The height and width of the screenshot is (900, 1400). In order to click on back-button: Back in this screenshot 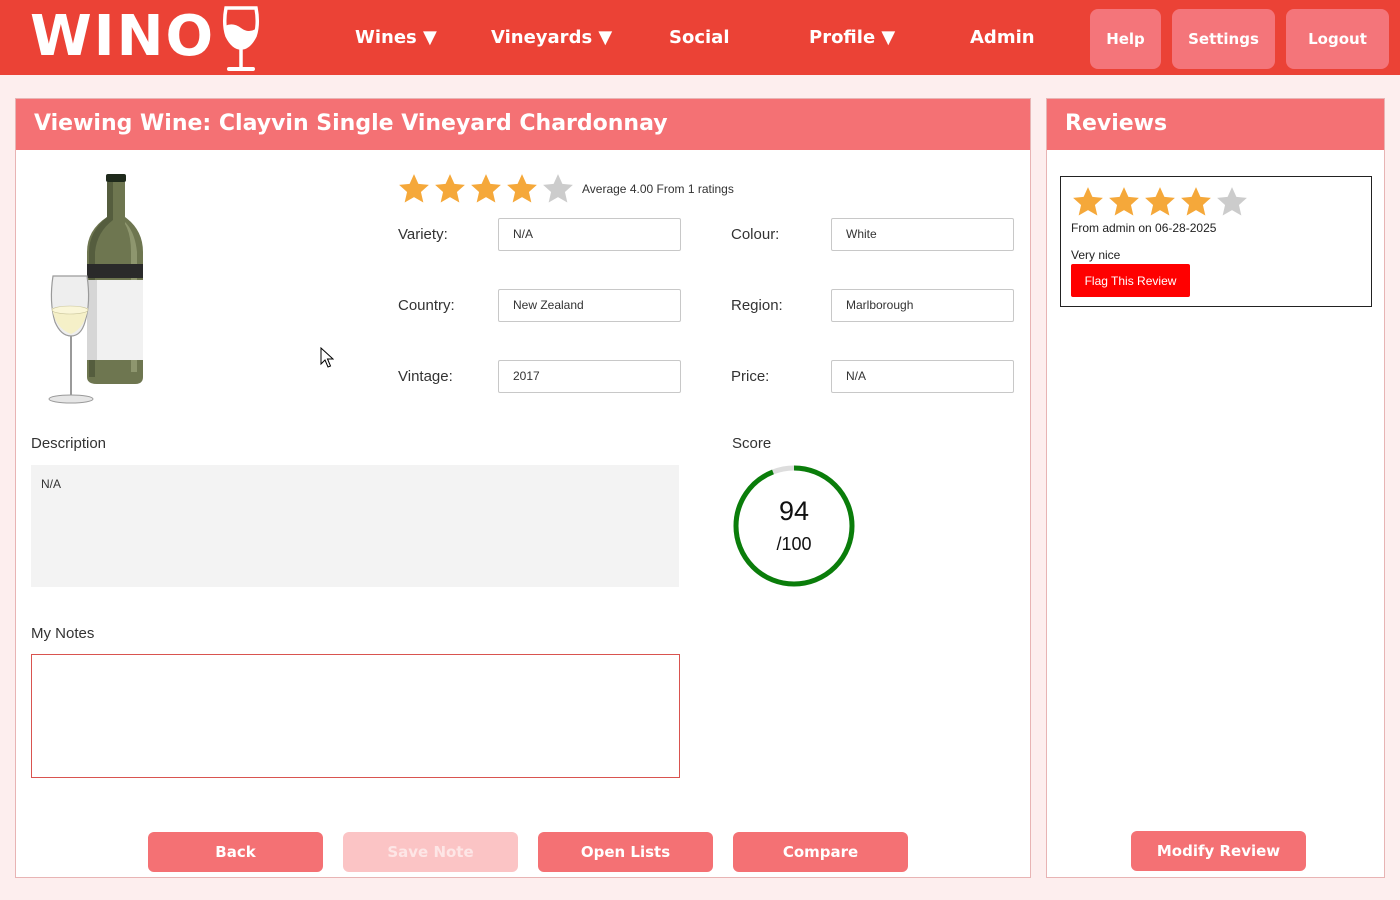, I will do `click(235, 852)`.